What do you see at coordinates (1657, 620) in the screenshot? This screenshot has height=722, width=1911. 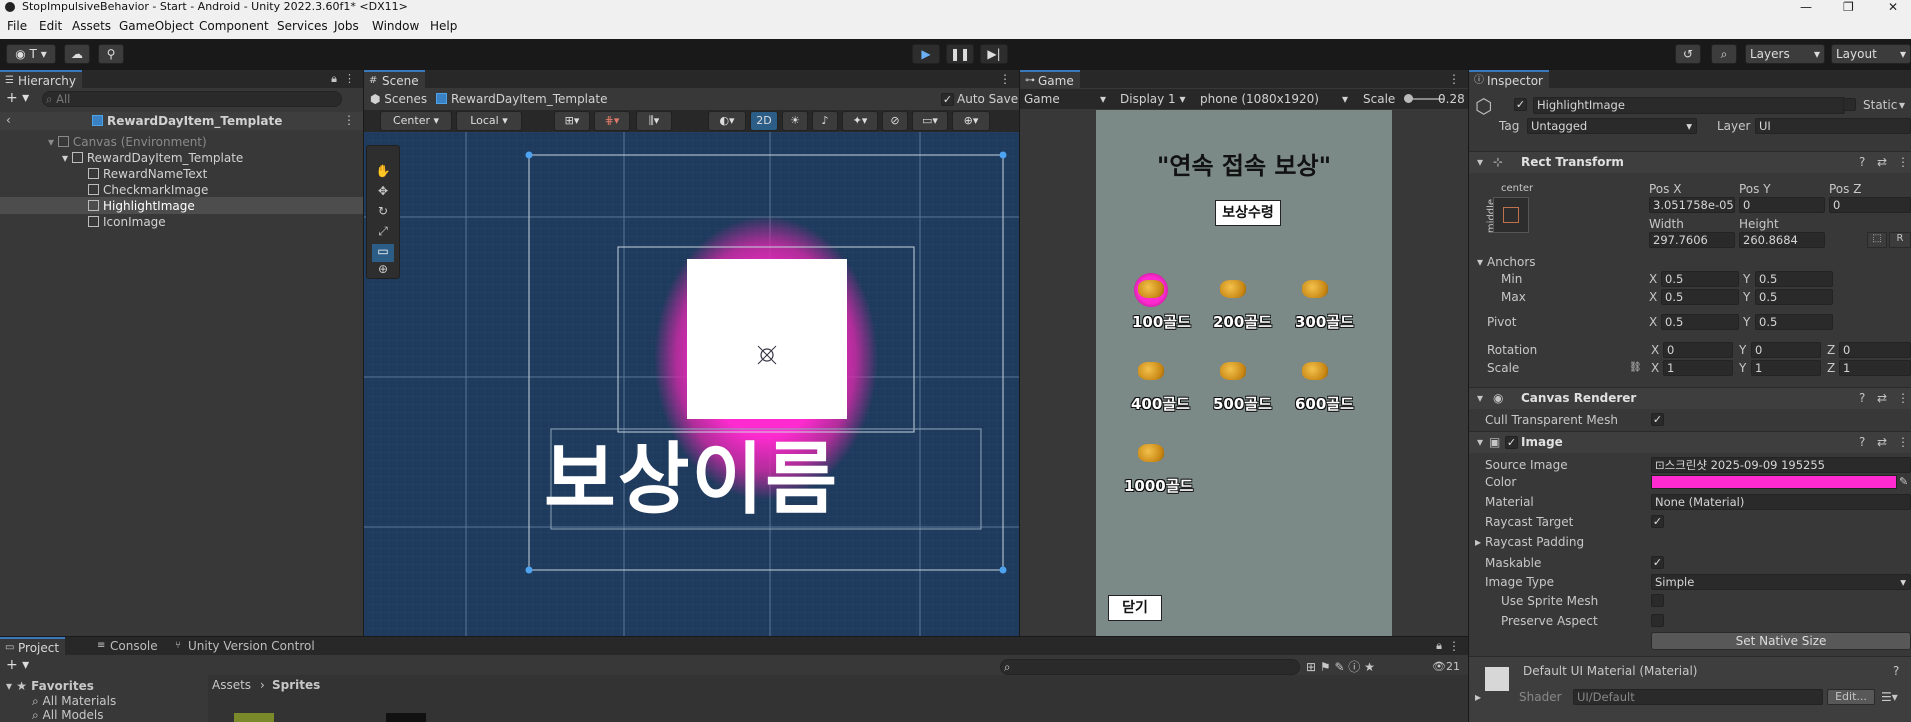 I see `preserve-aspect-checkbox` at bounding box center [1657, 620].